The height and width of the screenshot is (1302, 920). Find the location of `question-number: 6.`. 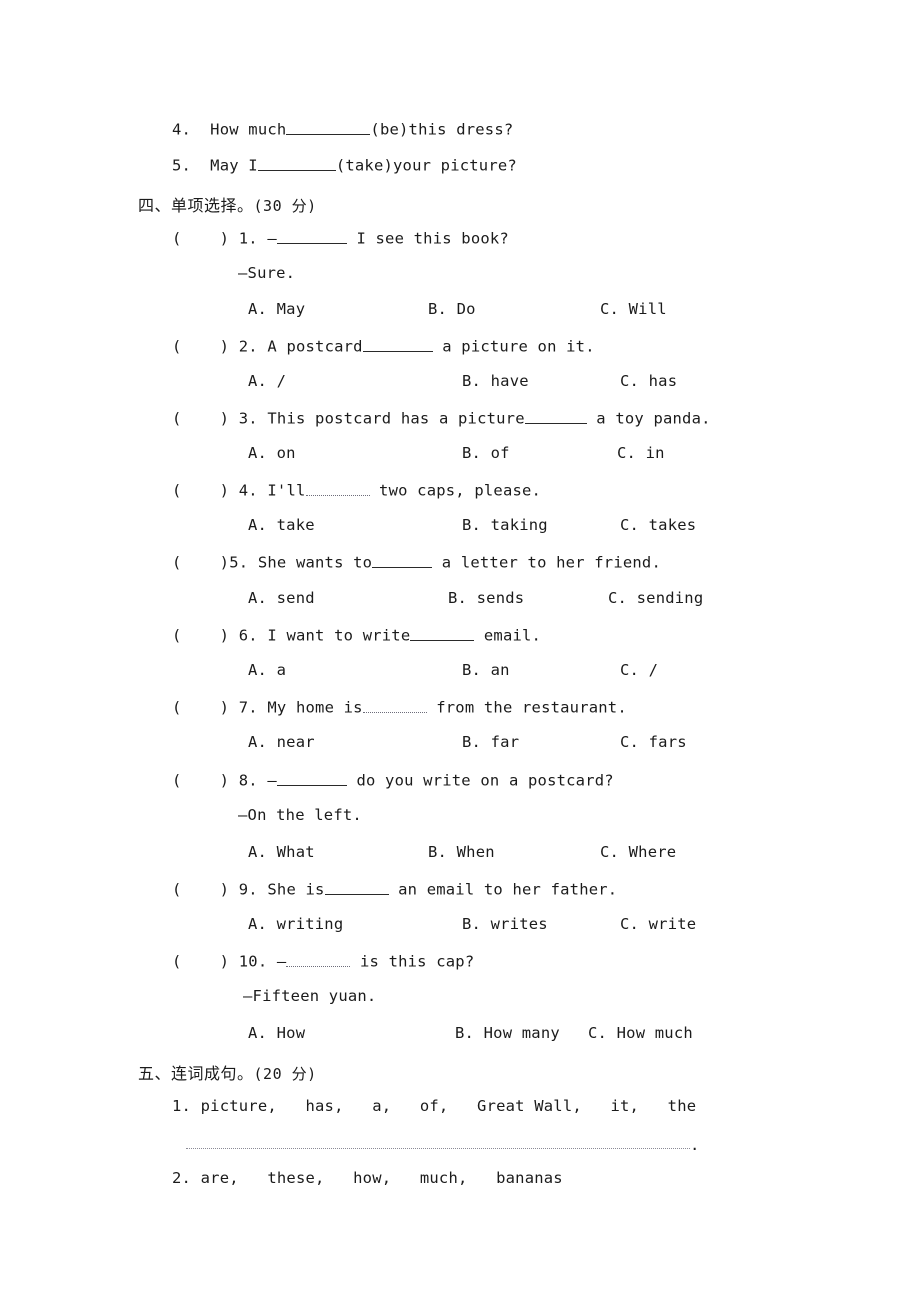

question-number: 6. is located at coordinates (248, 635).